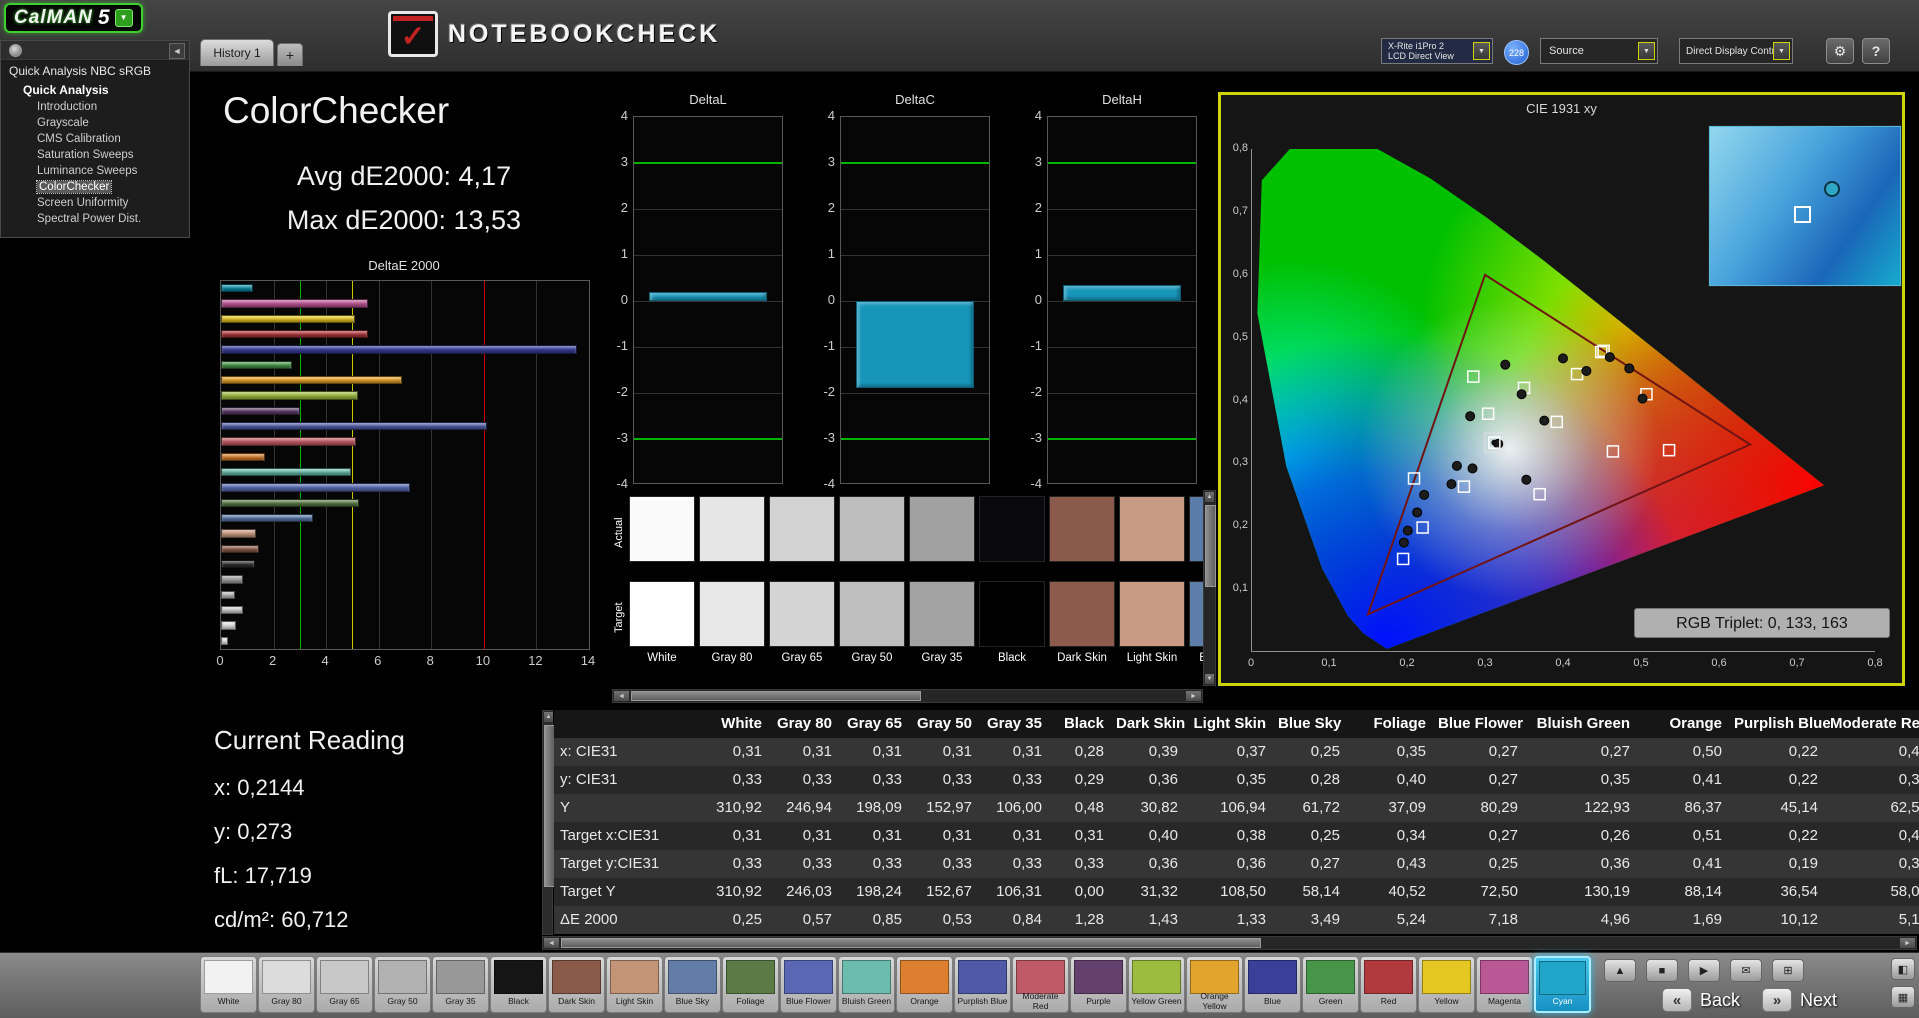  I want to click on patch-label: Yellow, so click(1446, 1000).